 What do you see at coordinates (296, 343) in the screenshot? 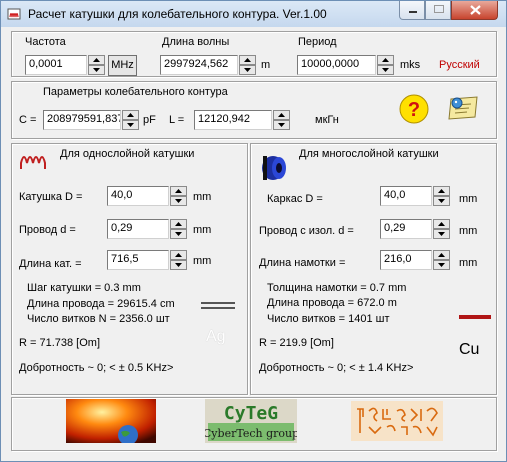
I see `multi-resistance: R = 219.9 [Om]` at bounding box center [296, 343].